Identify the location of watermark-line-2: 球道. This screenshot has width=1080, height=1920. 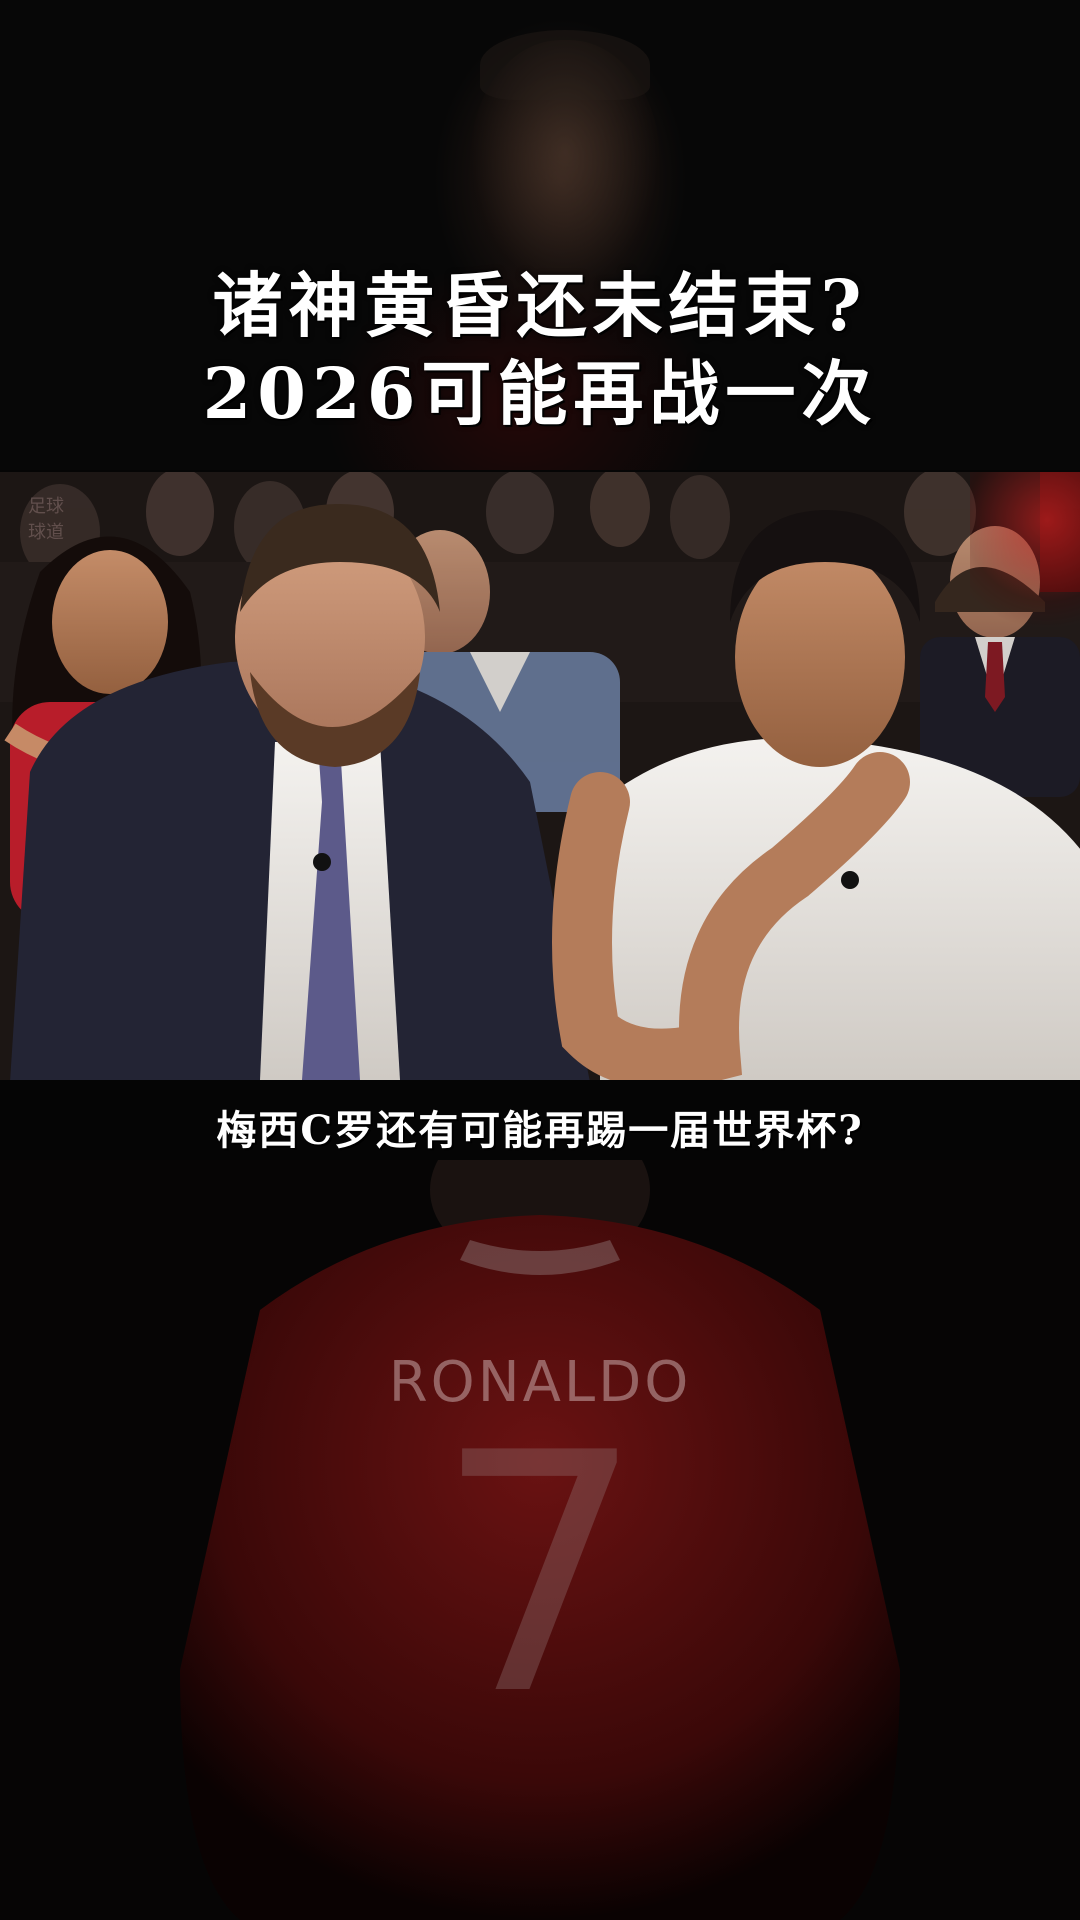
(46, 532).